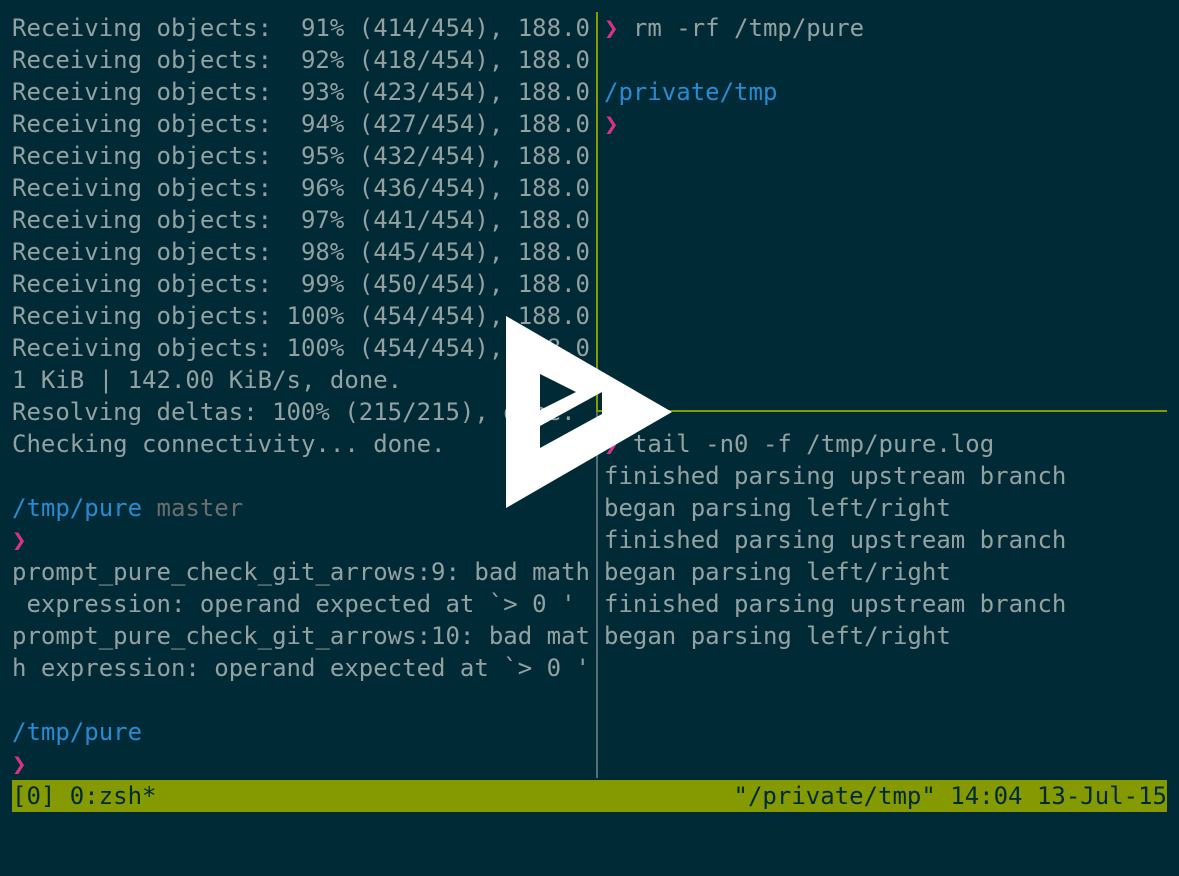 The image size is (1179, 876). I want to click on error-line, so click(304, 700).